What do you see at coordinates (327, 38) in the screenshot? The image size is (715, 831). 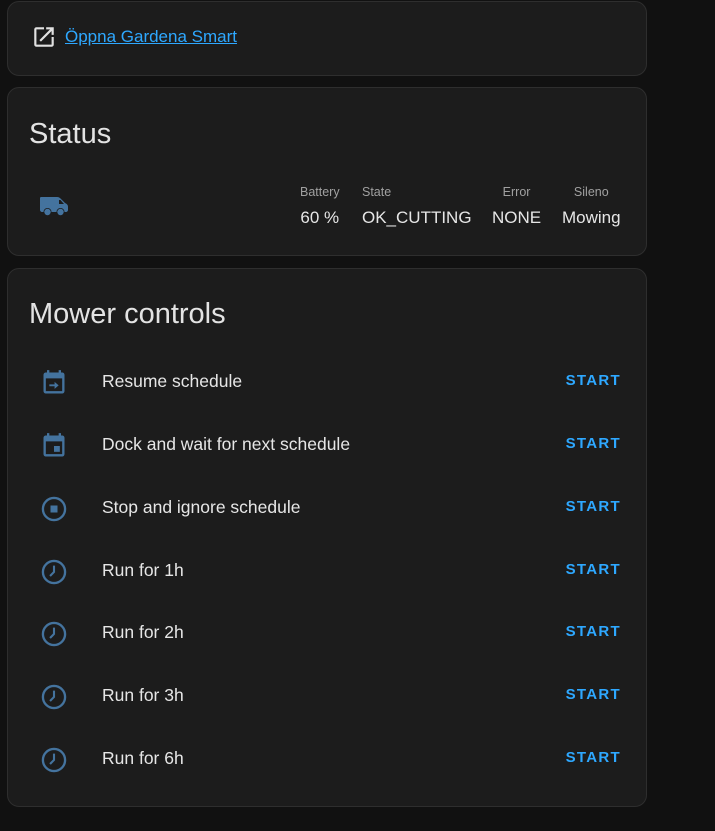 I see `link-card: Öppna Gardena Smart` at bounding box center [327, 38].